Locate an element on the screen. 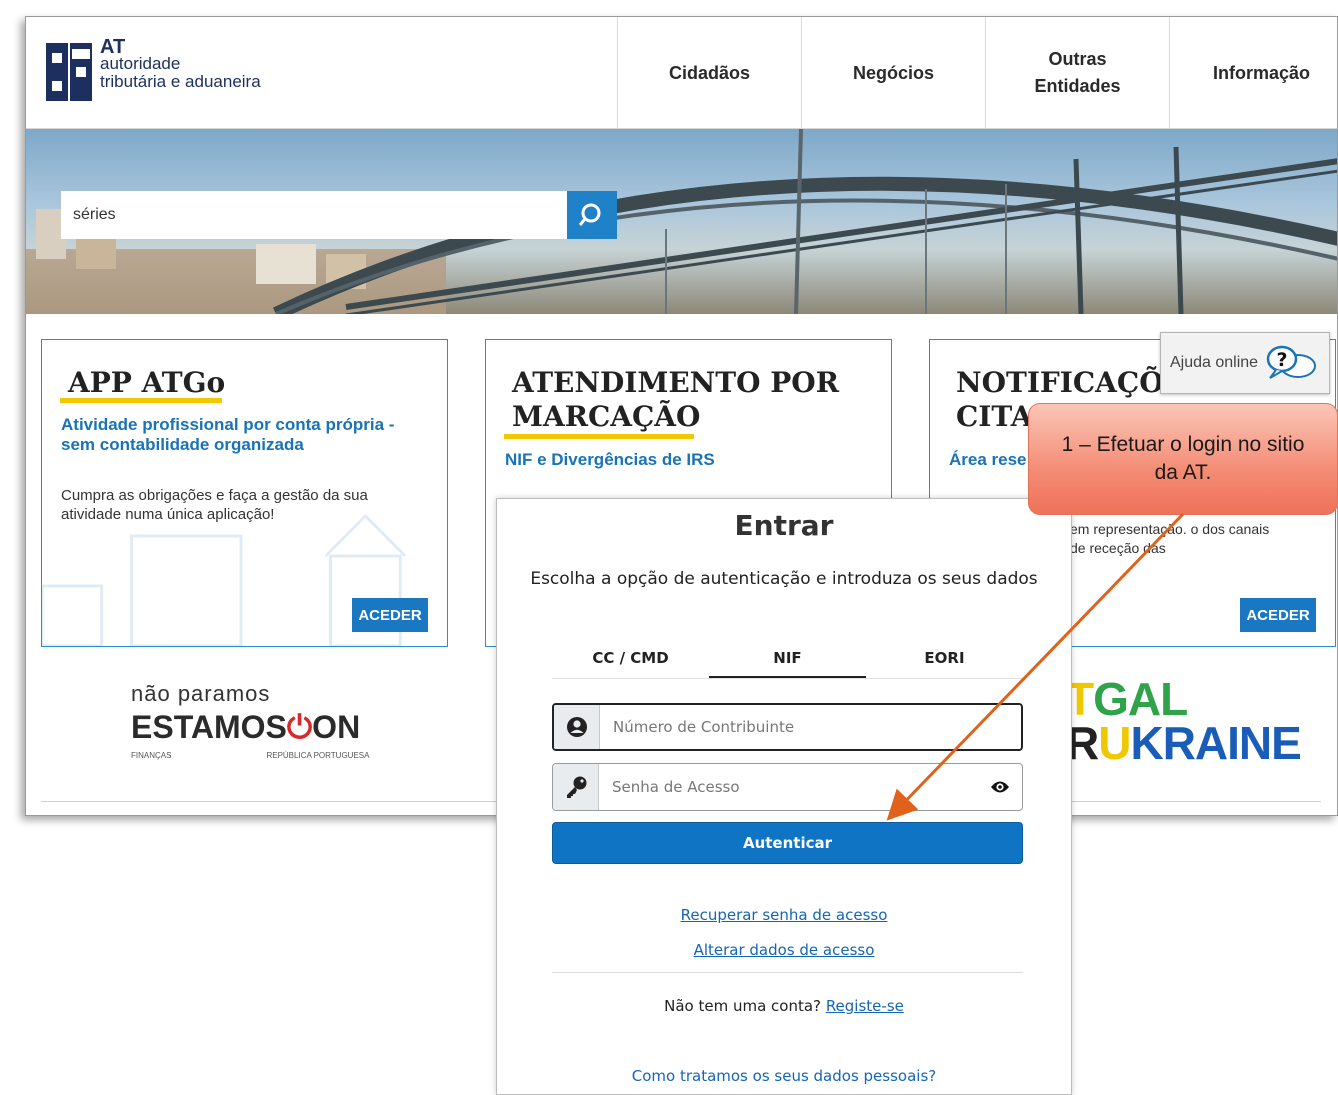 The height and width of the screenshot is (1095, 1338). estamos-line2b: ON is located at coordinates (336, 727).